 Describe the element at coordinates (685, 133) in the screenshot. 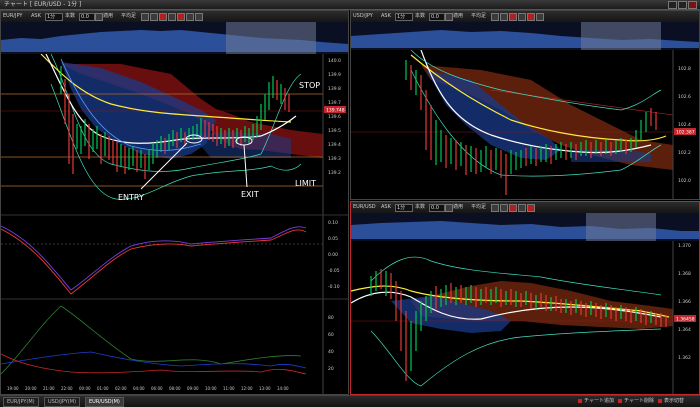

I see `current-price-text: 102.387` at that location.